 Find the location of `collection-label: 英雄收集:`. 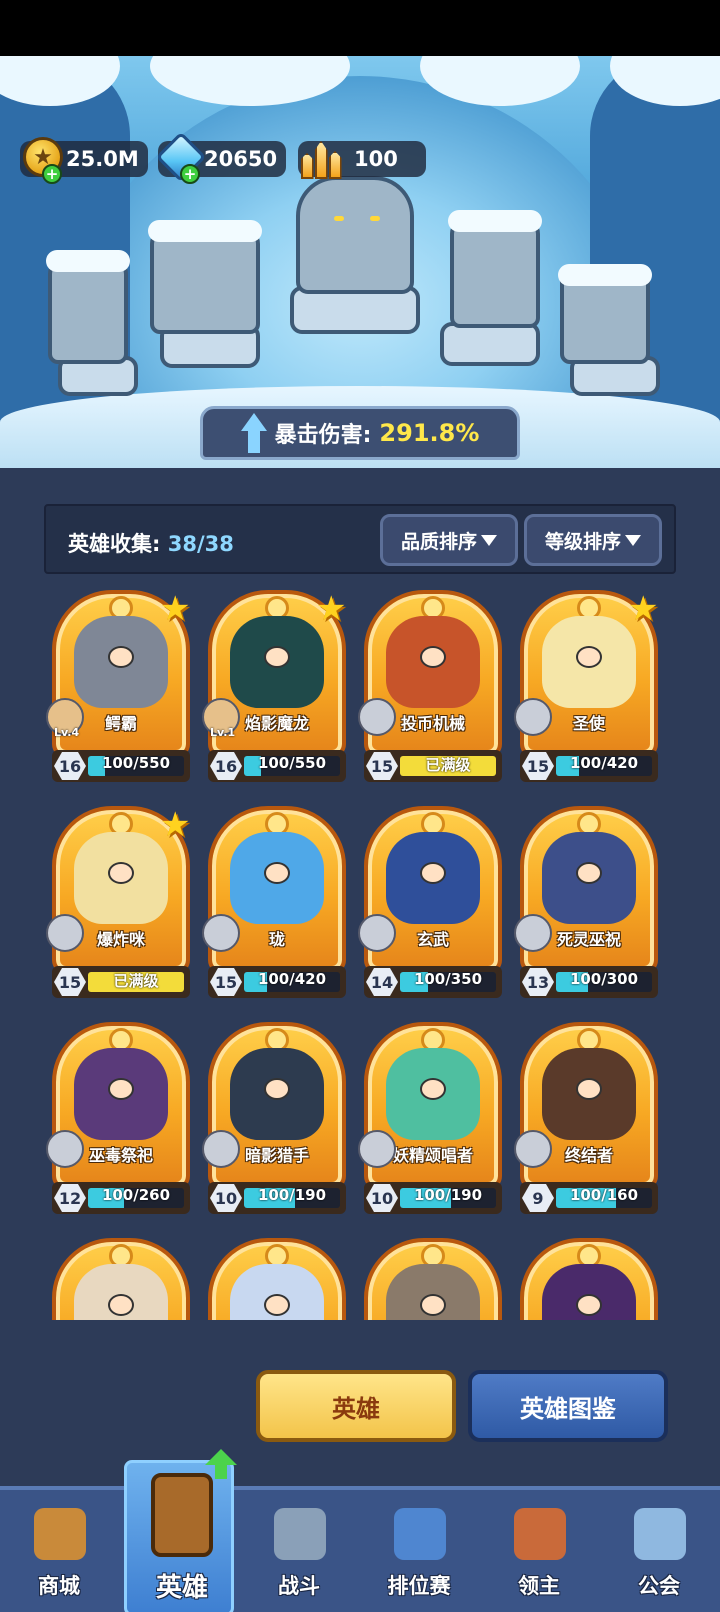

collection-label: 英雄收集: is located at coordinates (114, 544).